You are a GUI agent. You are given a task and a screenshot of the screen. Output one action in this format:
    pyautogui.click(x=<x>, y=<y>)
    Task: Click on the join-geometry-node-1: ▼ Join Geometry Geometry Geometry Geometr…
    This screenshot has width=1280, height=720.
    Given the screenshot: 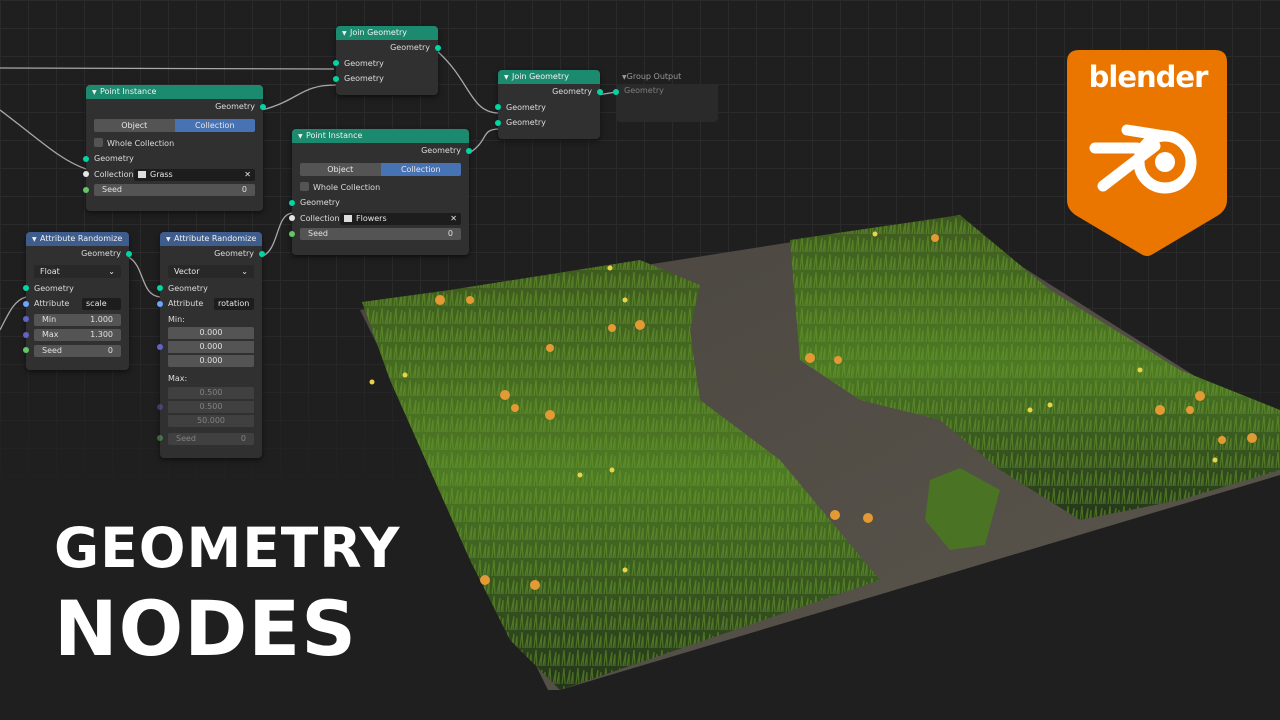 What is the action you would take?
    pyautogui.click(x=387, y=60)
    